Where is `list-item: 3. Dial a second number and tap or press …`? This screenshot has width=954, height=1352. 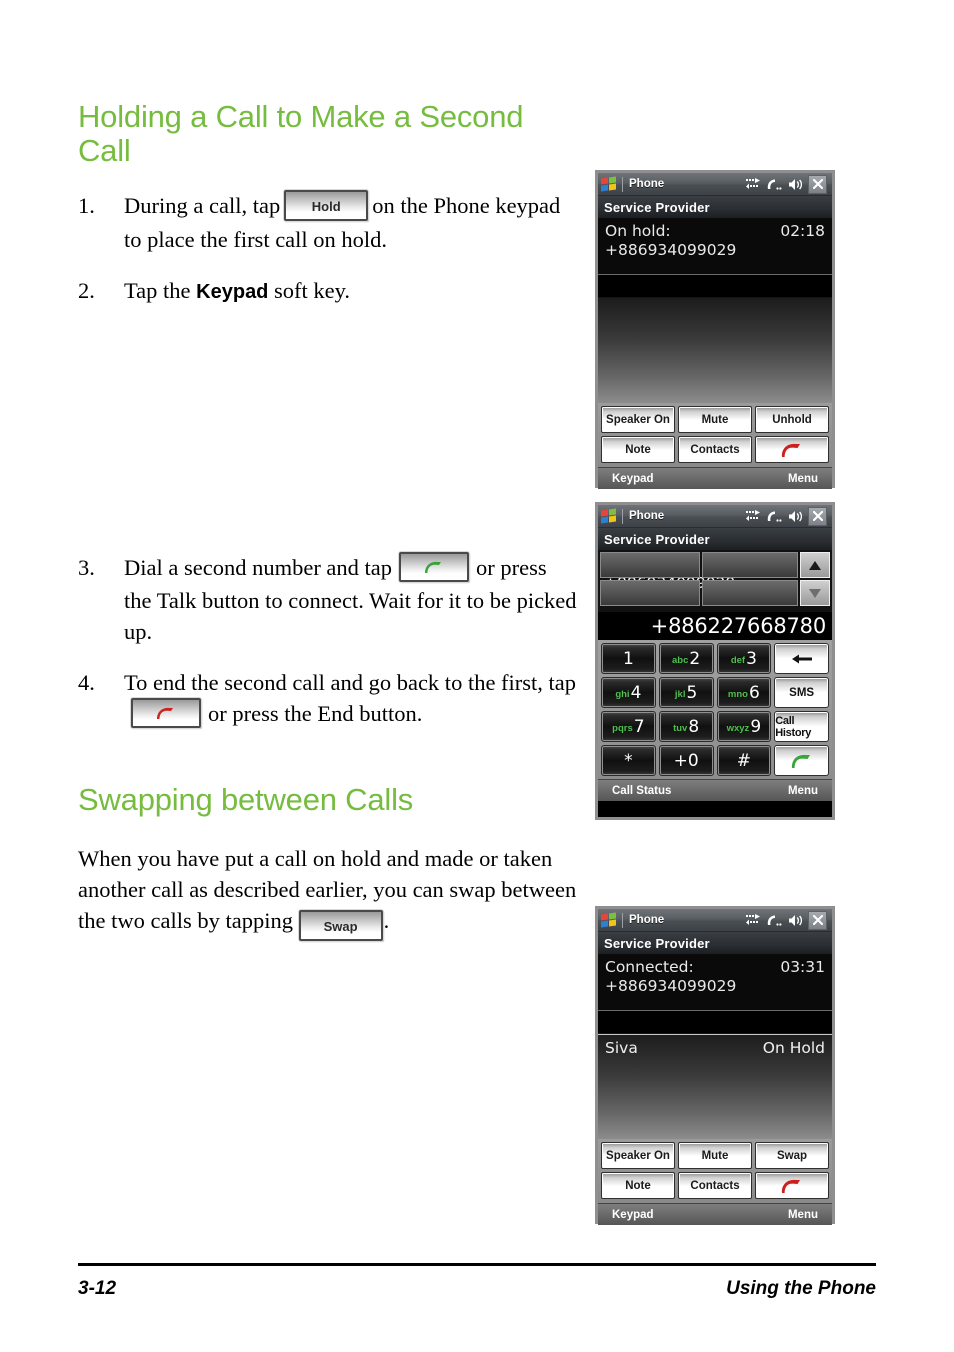 list-item: 3. Dial a second number and tap or press … is located at coordinates (328, 599).